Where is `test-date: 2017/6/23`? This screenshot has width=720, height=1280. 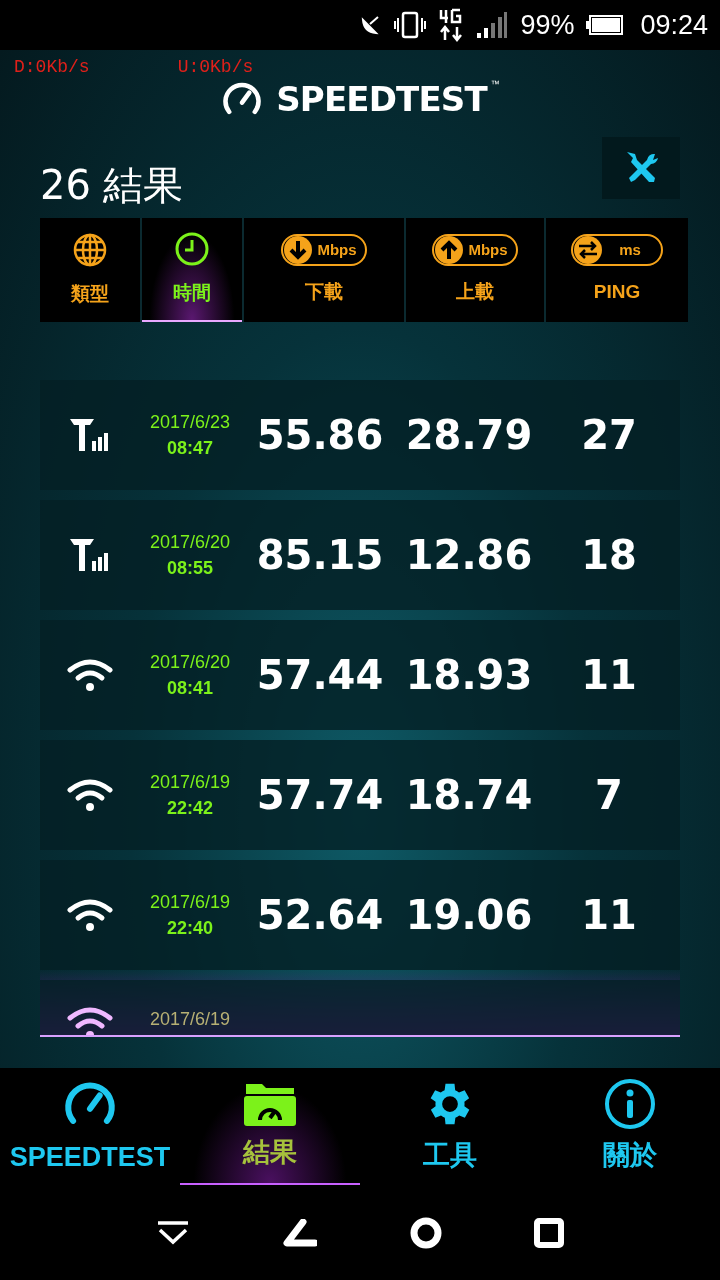
test-date: 2017/6/23 is located at coordinates (190, 422).